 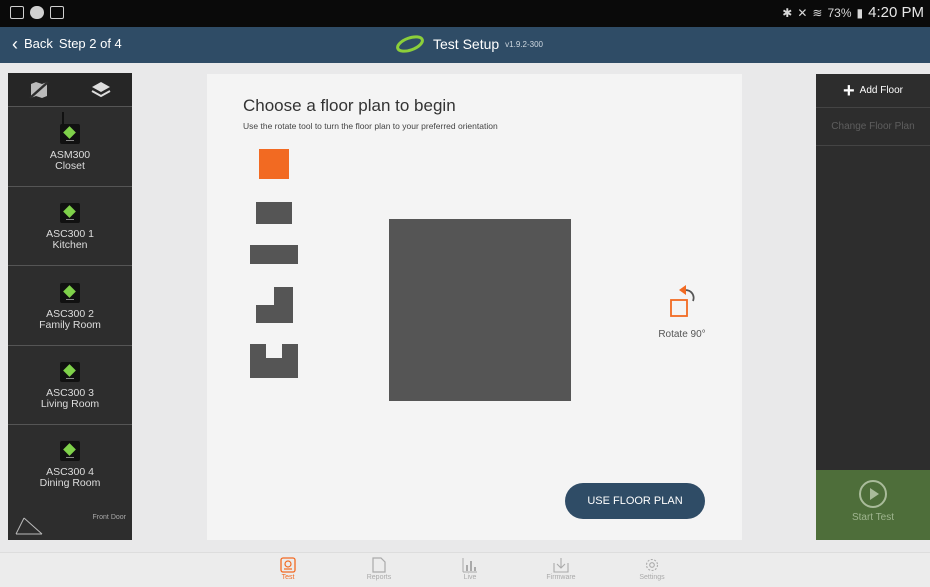 I want to click on app-title: Test Setup v1.9.2-300, so click(x=469, y=44).